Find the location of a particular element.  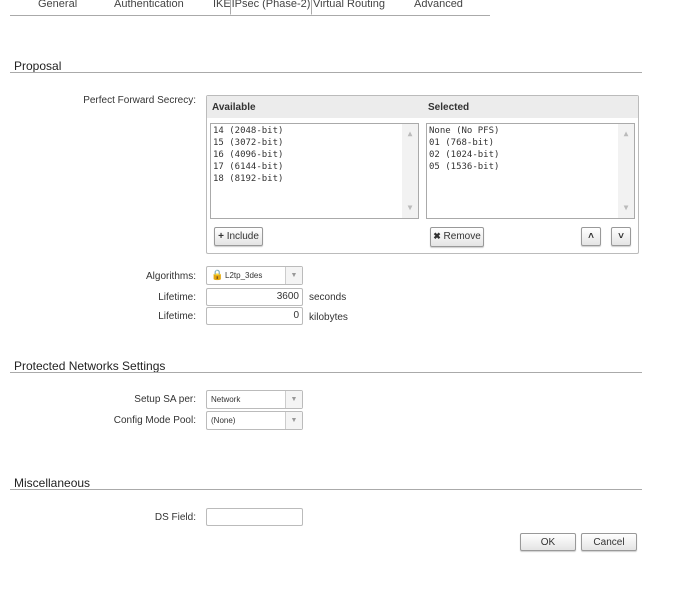

lifetime-seconds-input: 3600 is located at coordinates (254, 297).